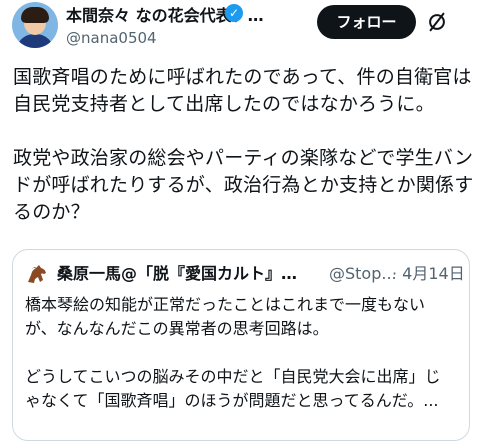  I want to click on tweet-header: 本間奈々 なの花会代表、… ✓ @nana0504 フォロー, so click(240, 28).